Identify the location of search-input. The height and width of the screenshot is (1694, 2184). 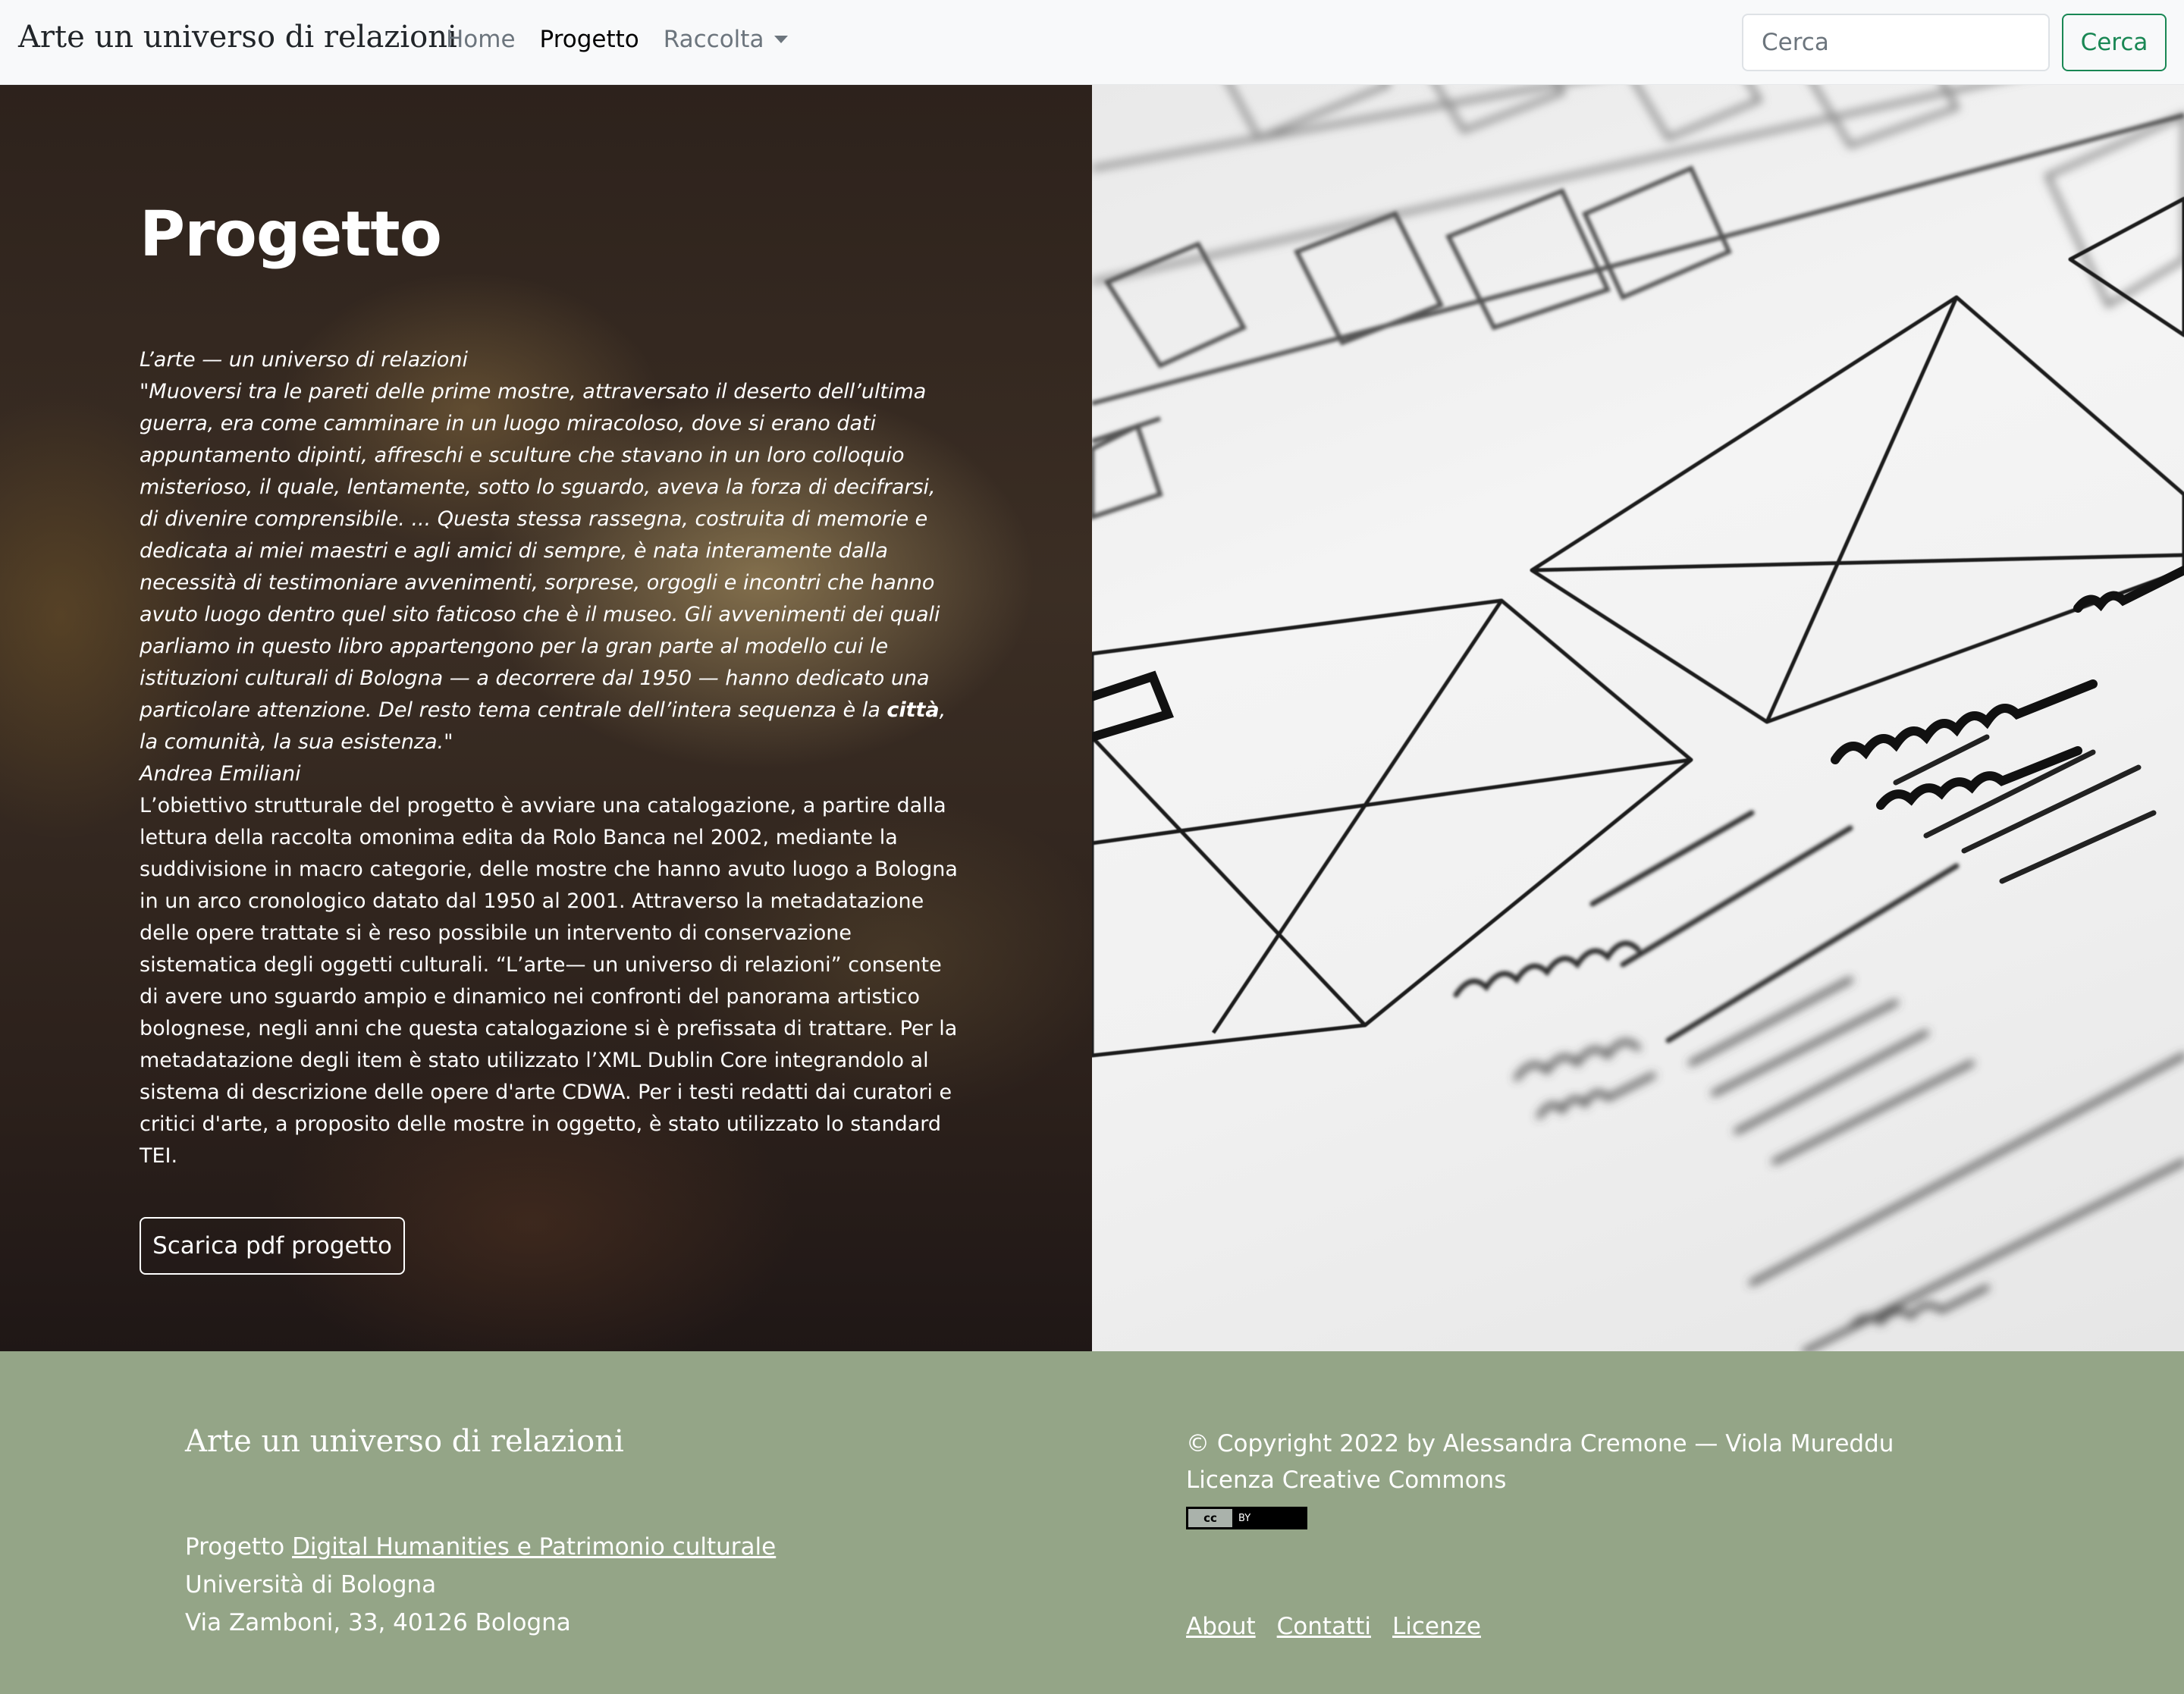
(1896, 42).